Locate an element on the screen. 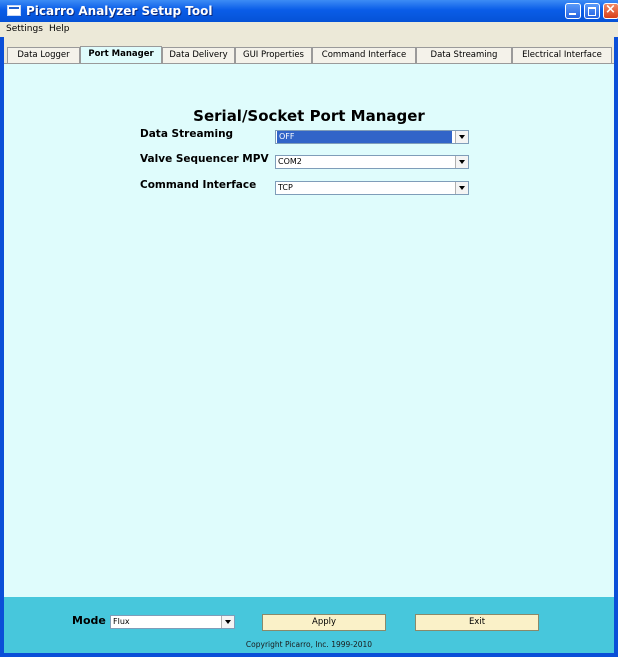  menu-bar: Settings Help is located at coordinates (309, 29).